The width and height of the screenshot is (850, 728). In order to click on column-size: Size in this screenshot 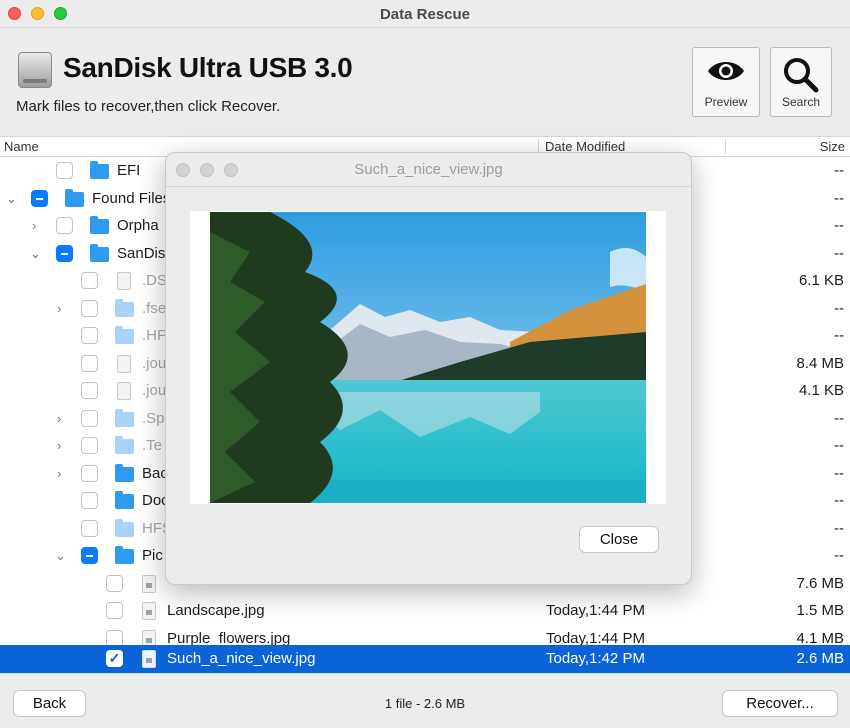, I will do `click(832, 146)`.